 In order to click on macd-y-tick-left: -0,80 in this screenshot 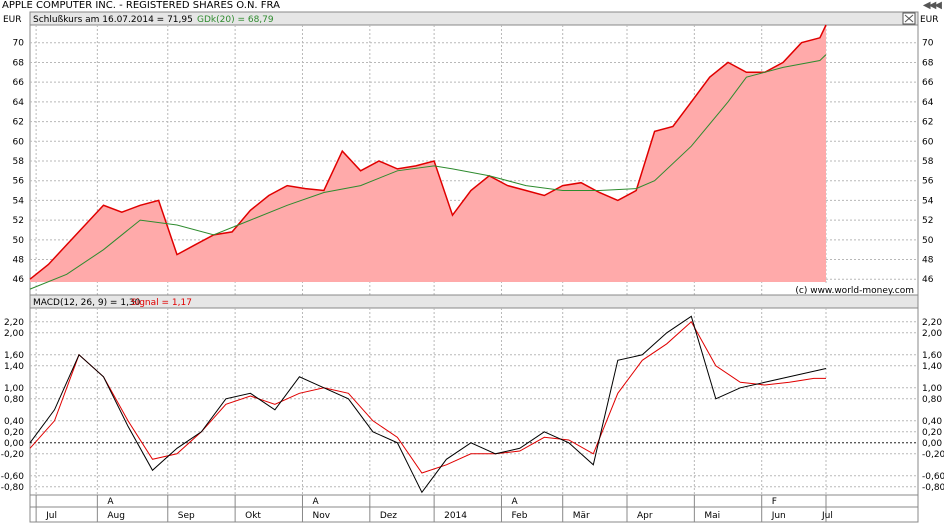, I will do `click(13, 488)`.